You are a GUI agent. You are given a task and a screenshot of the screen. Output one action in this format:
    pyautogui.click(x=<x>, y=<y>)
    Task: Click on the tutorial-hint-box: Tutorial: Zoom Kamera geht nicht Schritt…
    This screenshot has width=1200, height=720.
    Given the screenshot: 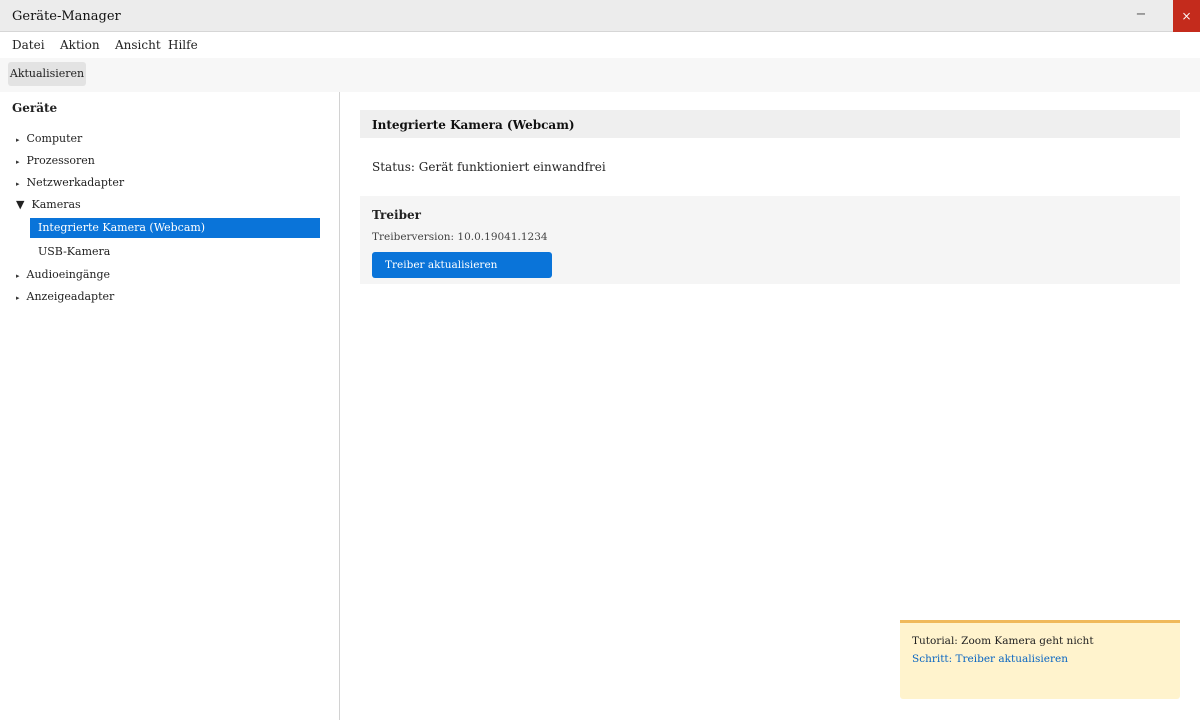 What is the action you would take?
    pyautogui.click(x=1040, y=659)
    